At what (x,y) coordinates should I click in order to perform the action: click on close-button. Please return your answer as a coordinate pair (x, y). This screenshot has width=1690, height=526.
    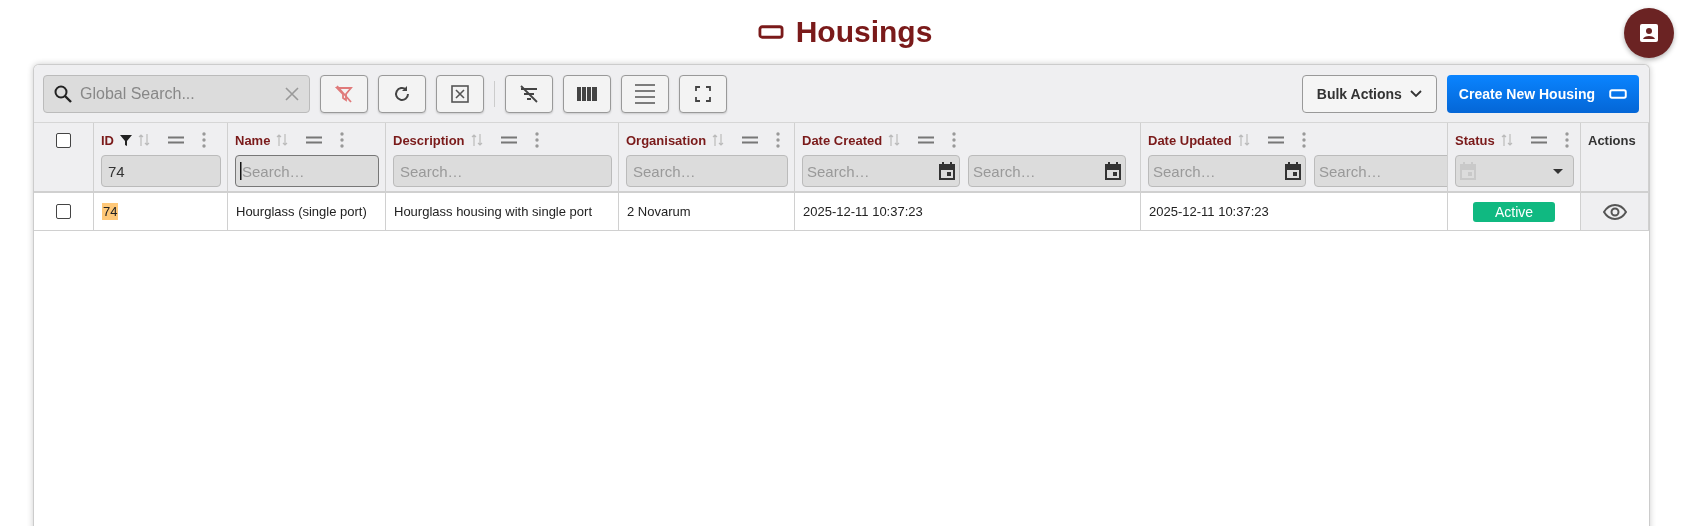
    Looking at the image, I should click on (460, 93).